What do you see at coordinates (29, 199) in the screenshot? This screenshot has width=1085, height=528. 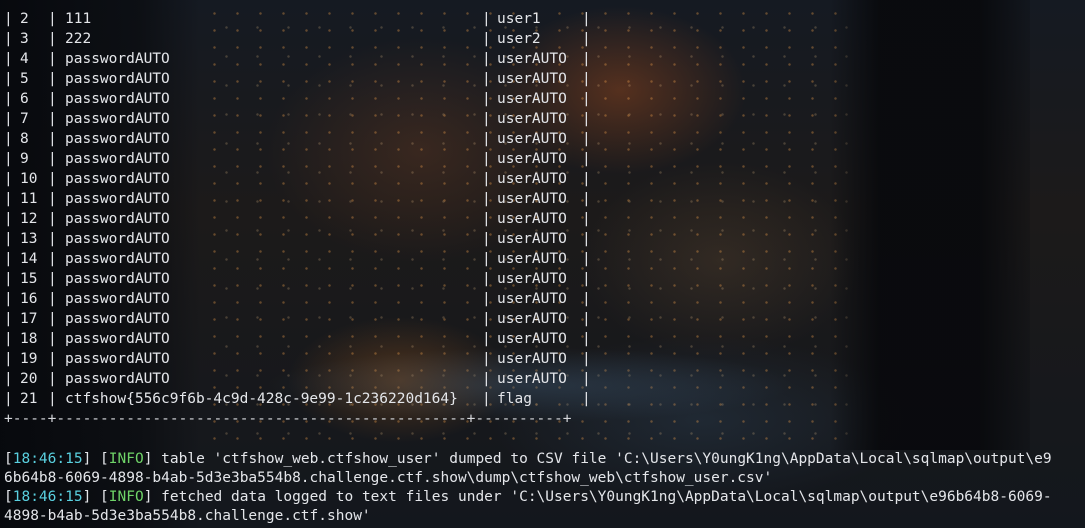 I see `cell-id: 11` at bounding box center [29, 199].